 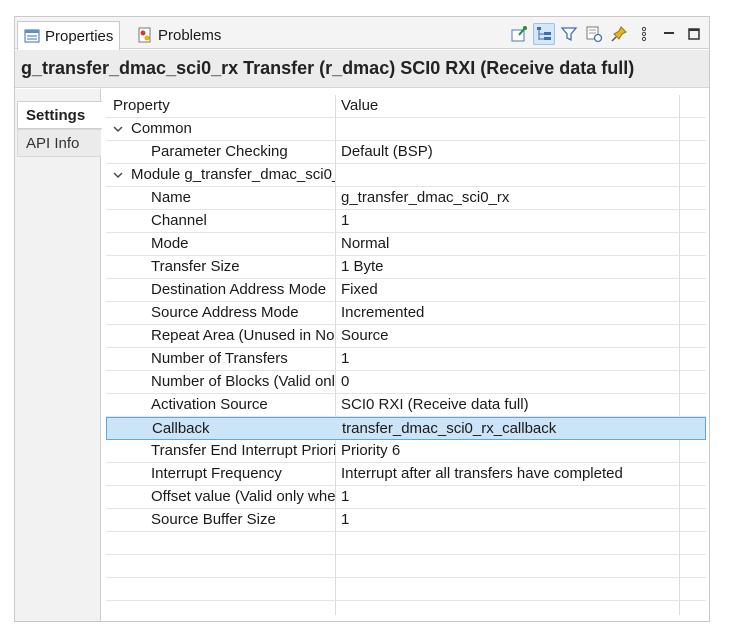 What do you see at coordinates (510, 336) in the screenshot?
I see `property-value: Source` at bounding box center [510, 336].